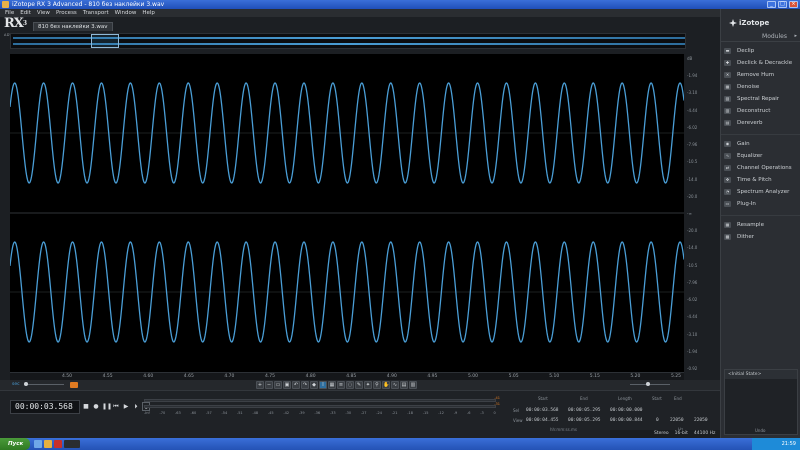  Describe the element at coordinates (692, 162) in the screenshot. I see `db-scale-tick: -10.5` at that location.